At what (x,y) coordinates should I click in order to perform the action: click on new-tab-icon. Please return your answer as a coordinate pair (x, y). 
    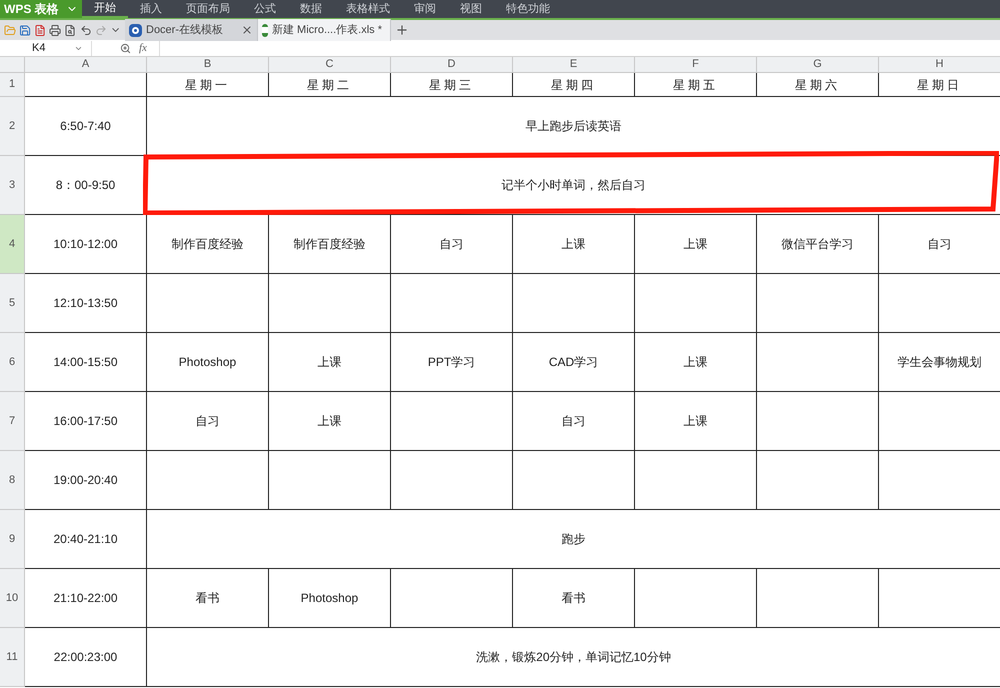
    Looking at the image, I should click on (402, 30).